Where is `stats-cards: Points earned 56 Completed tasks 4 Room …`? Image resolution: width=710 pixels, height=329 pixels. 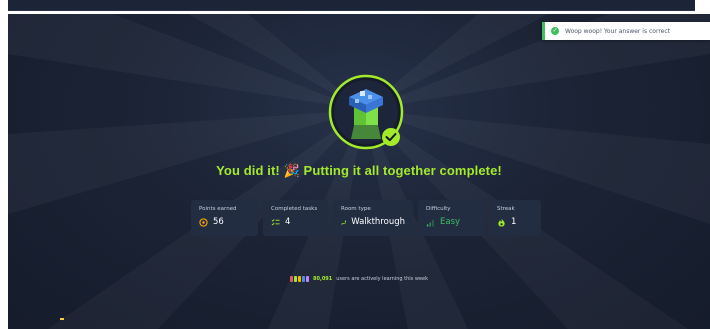 stats-cards: Points earned 56 Completed tasks 4 Room … is located at coordinates (366, 218).